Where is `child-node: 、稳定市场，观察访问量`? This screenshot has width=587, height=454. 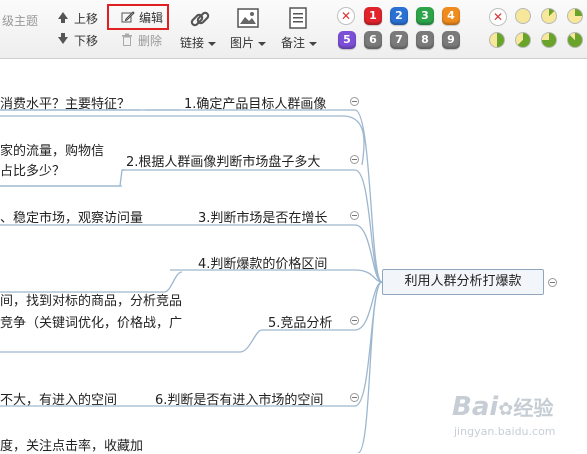
child-node: 、稳定市场，观察访问量 is located at coordinates (71, 216).